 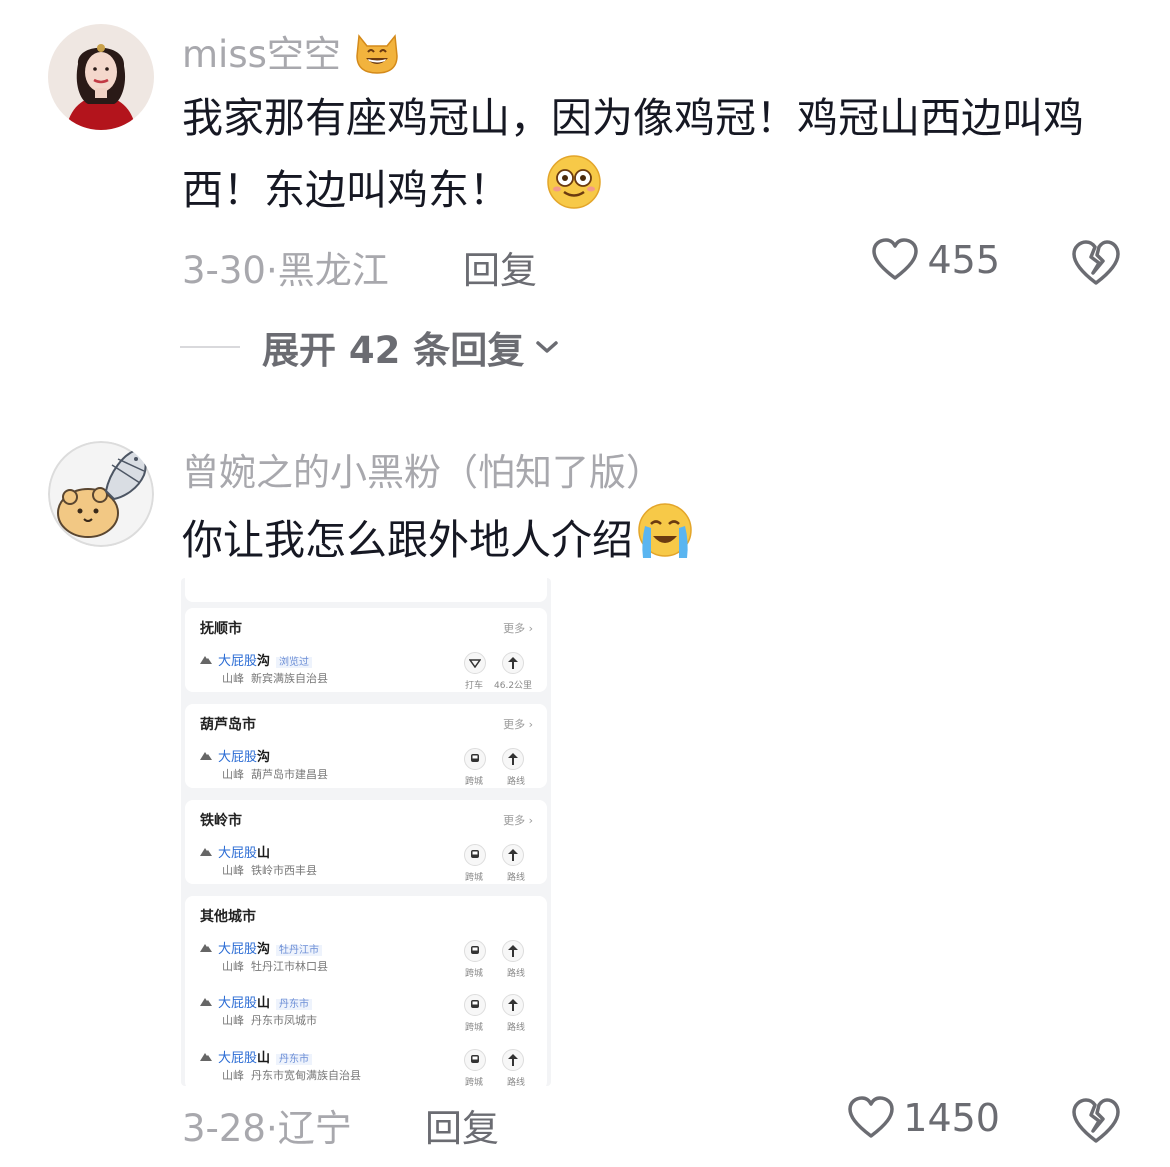 I want to click on place-subtitle: 山峰 铁岭市西丰县, so click(x=269, y=870).